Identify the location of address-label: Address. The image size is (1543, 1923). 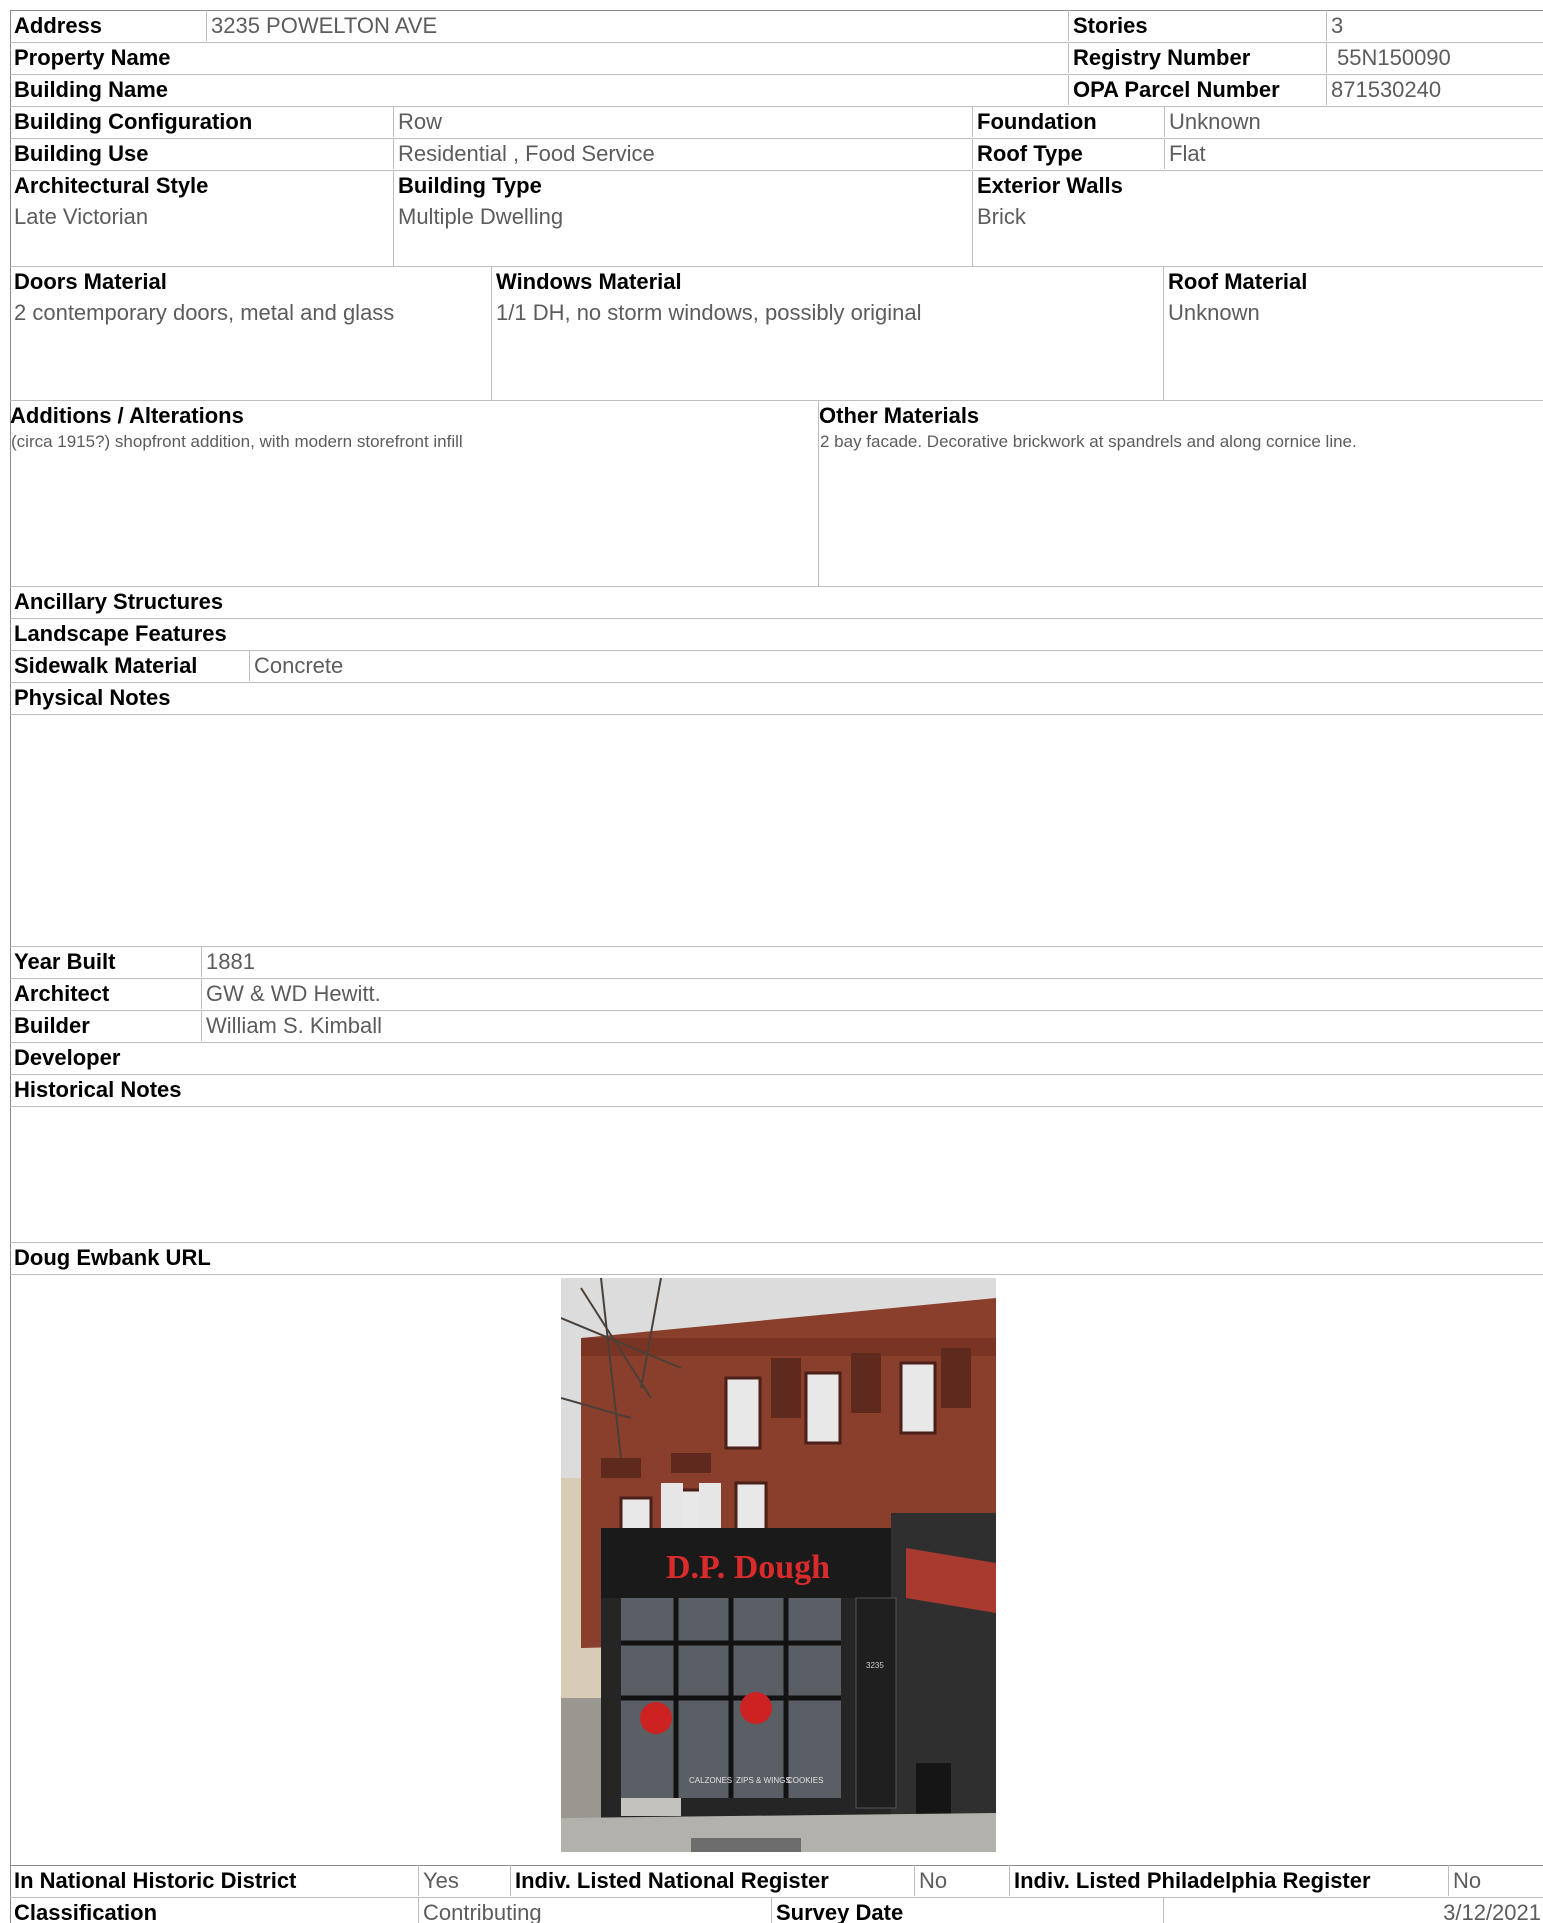
(58, 25).